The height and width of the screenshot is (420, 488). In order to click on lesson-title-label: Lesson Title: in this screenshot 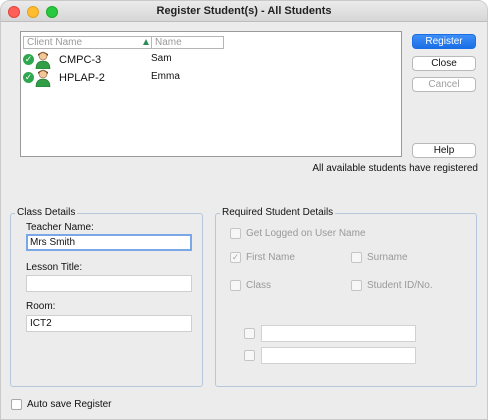, I will do `click(54, 267)`.